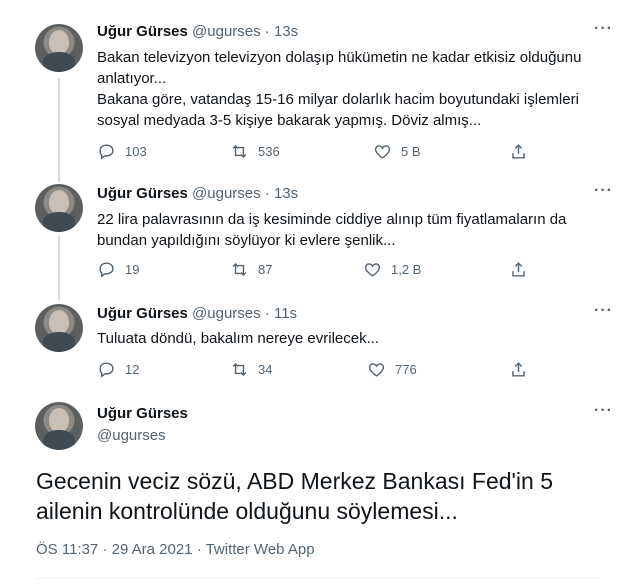  Describe the element at coordinates (265, 269) in the screenshot. I see `retweet-count: 87` at that location.